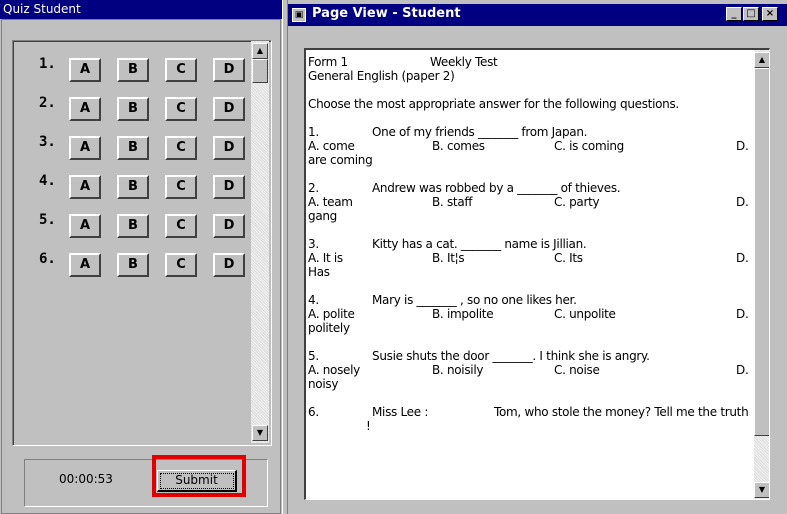 This screenshot has width=787, height=514. I want to click on option-d-text: are coming, so click(340, 160).